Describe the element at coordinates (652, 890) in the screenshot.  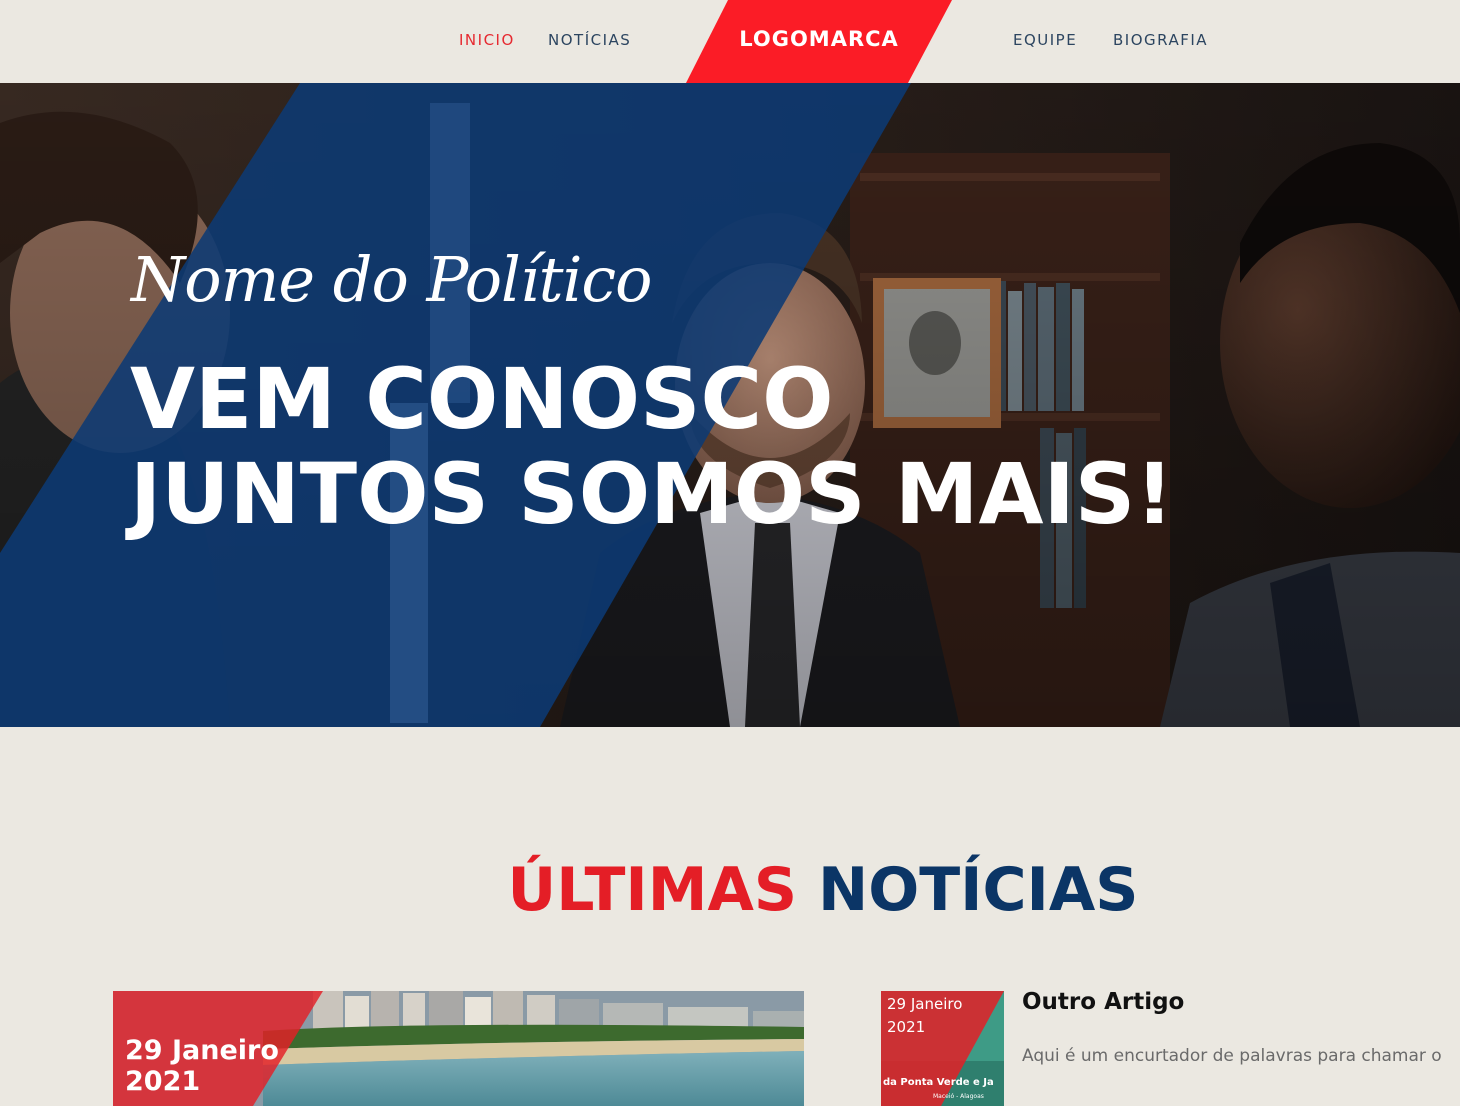
I see `latest-news-heading-part1: ÚLTIMAS` at that location.